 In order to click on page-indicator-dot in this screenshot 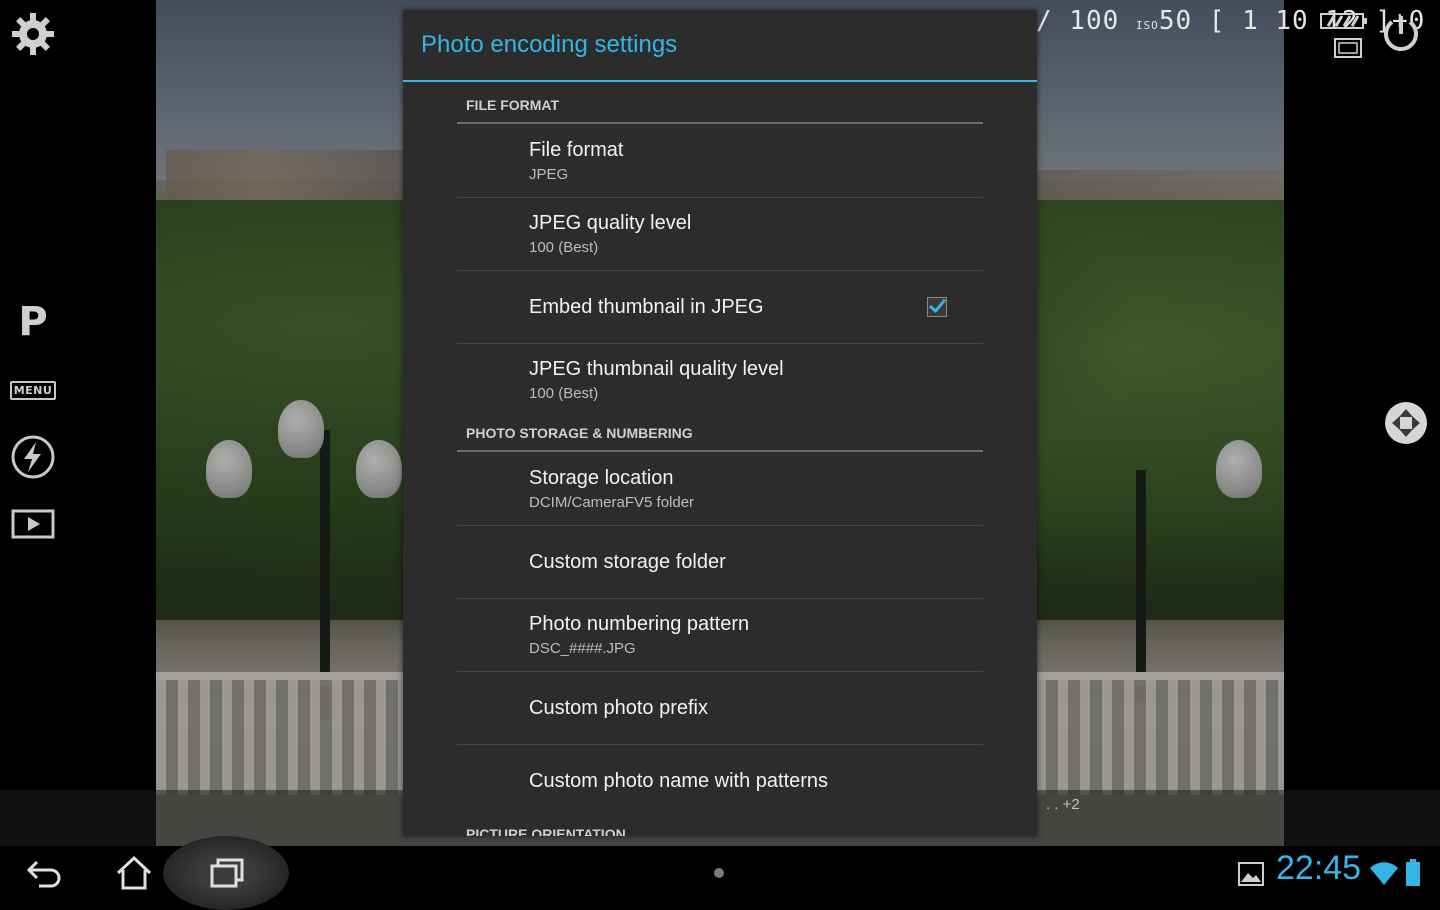, I will do `click(719, 873)`.